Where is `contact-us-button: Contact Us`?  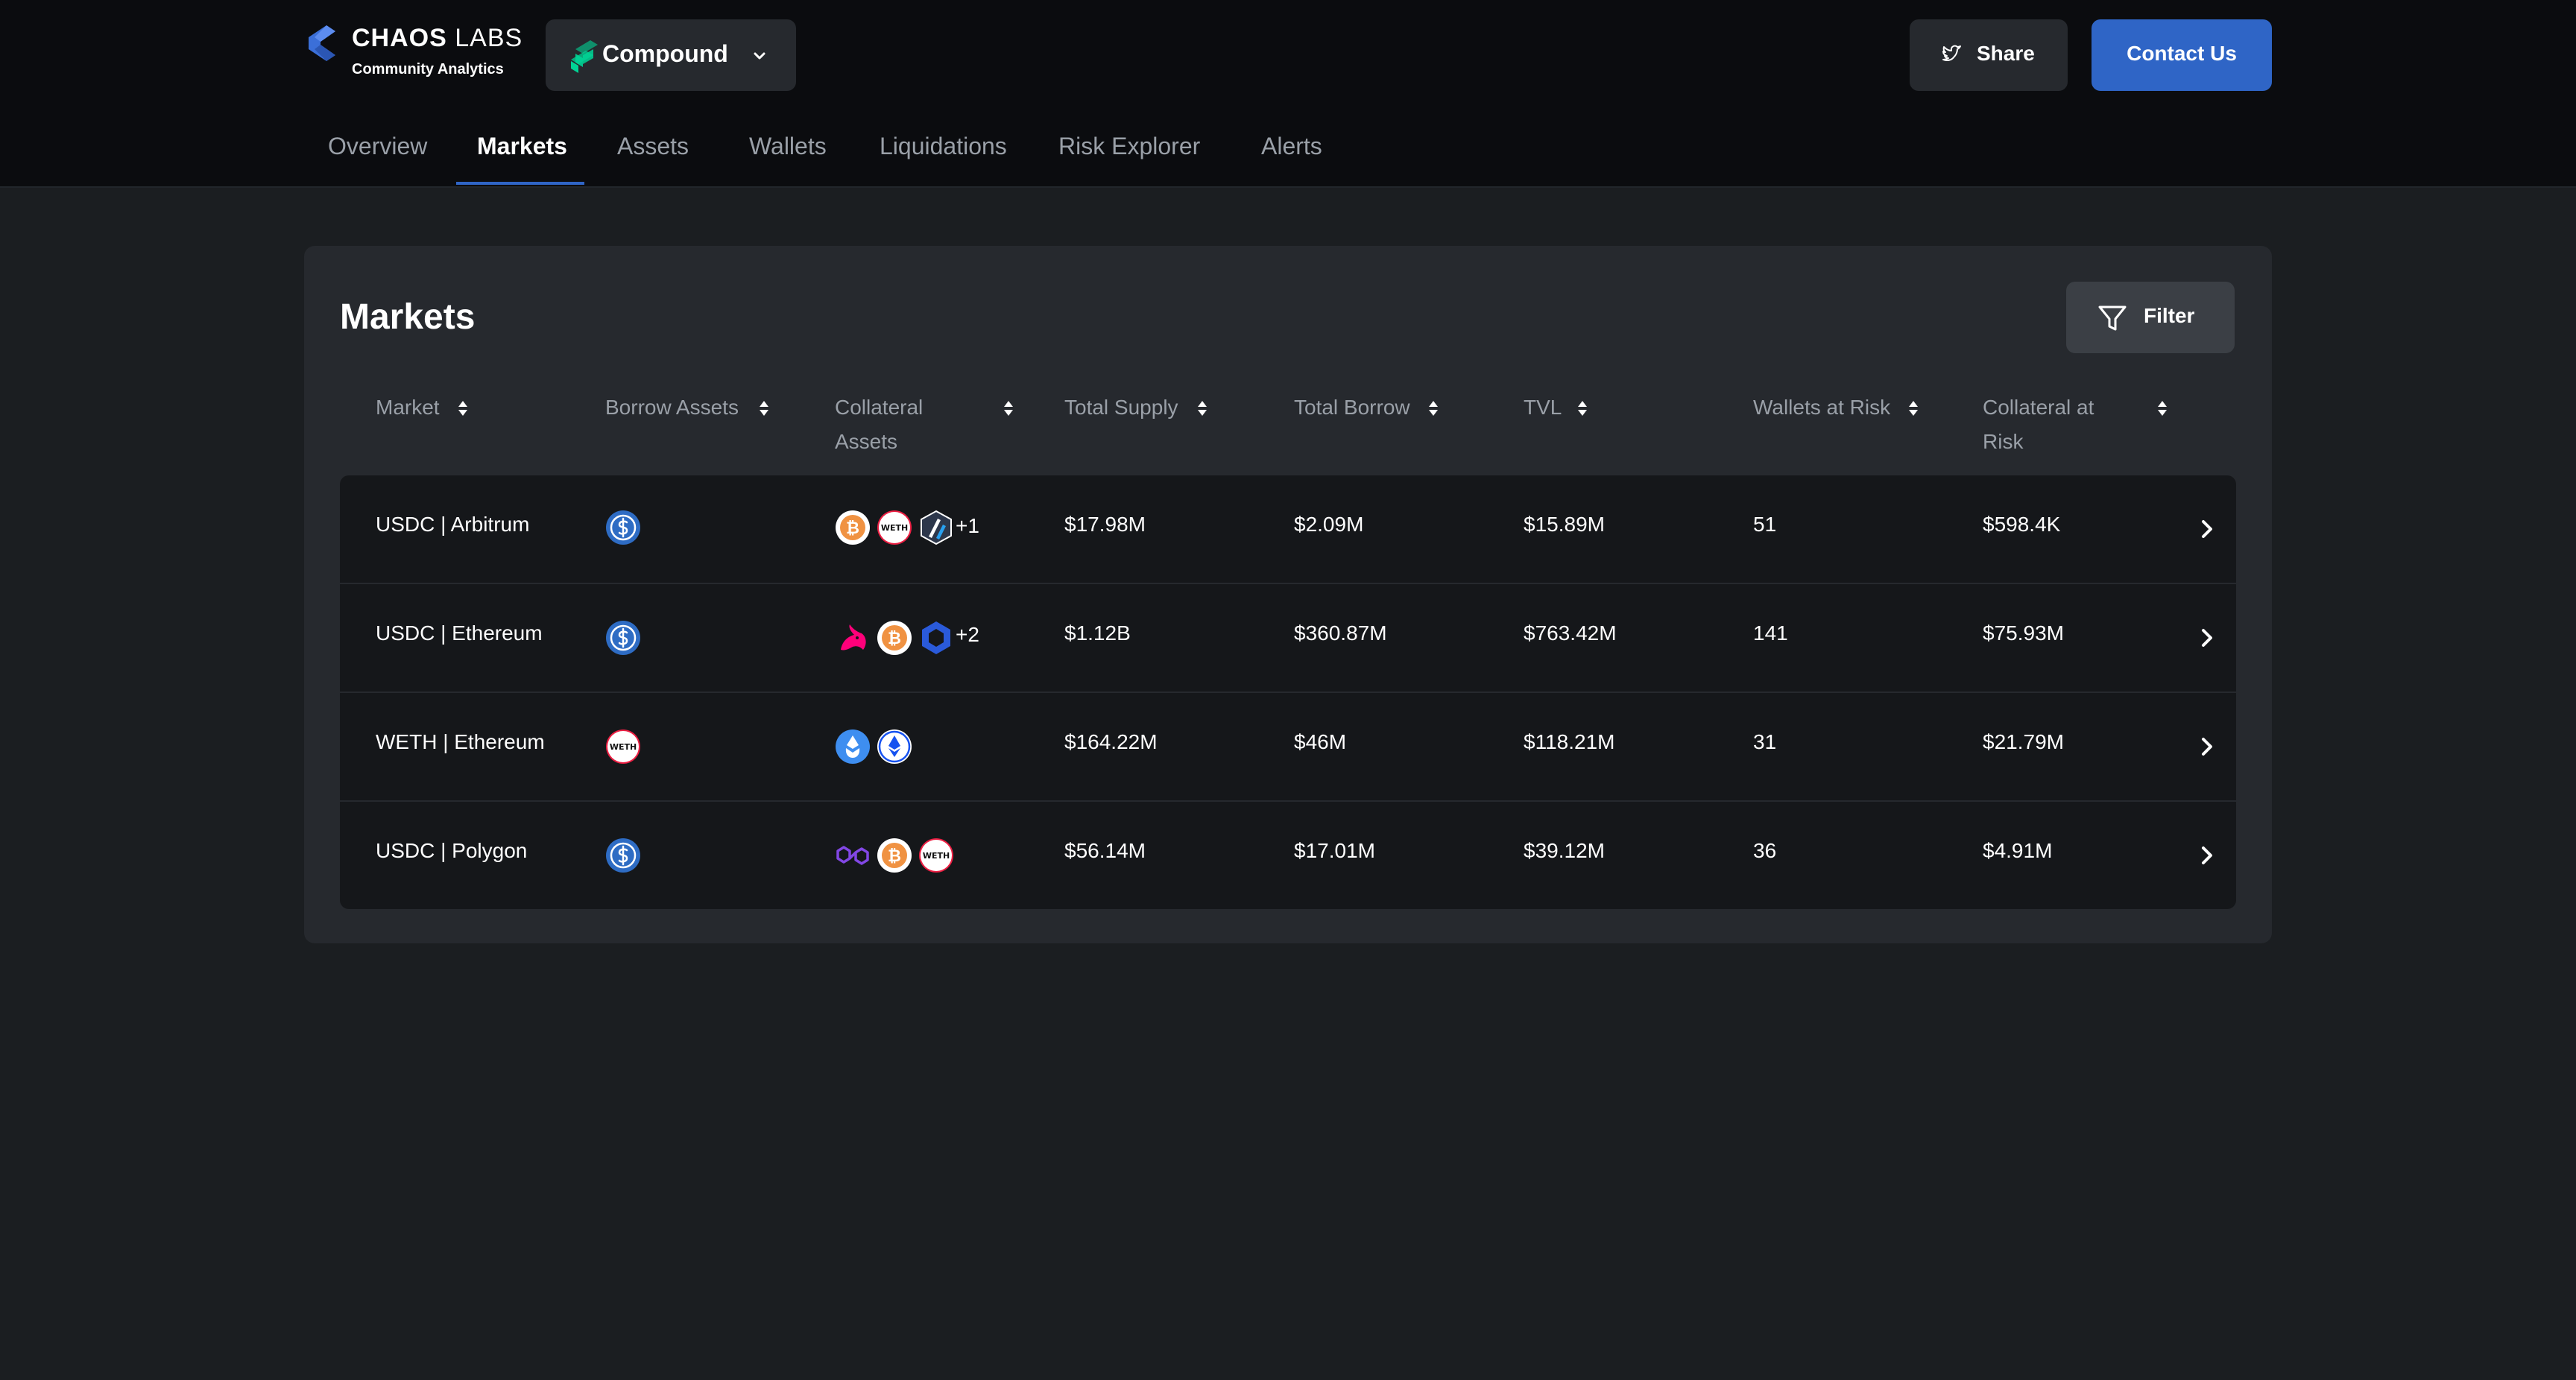 contact-us-button: Contact Us is located at coordinates (2182, 55).